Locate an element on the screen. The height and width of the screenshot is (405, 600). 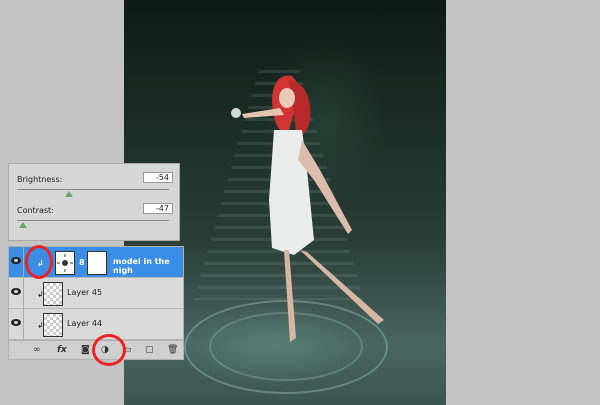
layer-name: model in the nigh is located at coordinates (148, 266).